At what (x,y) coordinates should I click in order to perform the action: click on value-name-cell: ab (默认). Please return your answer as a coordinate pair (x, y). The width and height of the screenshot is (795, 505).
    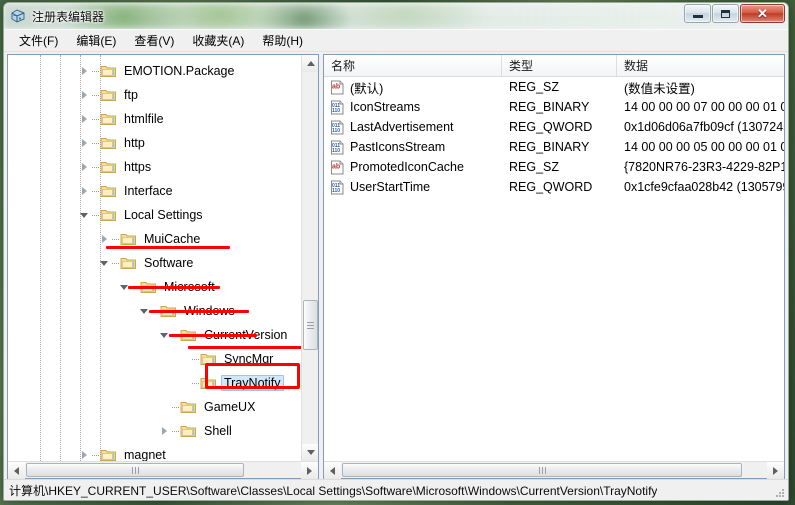
    Looking at the image, I should click on (413, 87).